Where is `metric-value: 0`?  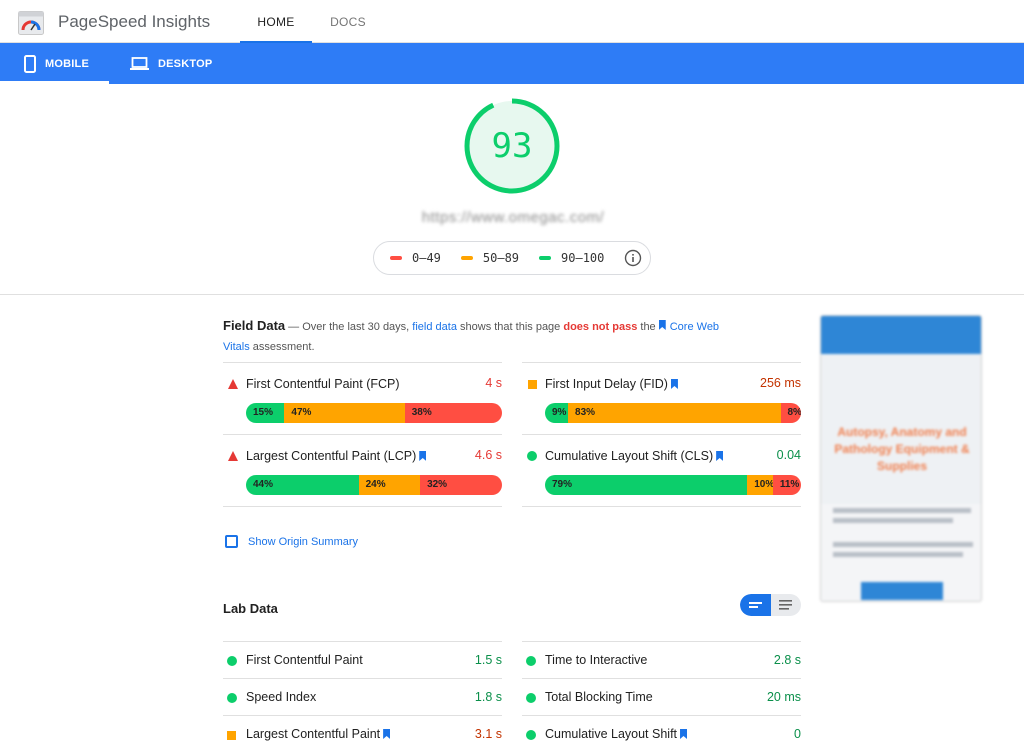 metric-value: 0 is located at coordinates (797, 734).